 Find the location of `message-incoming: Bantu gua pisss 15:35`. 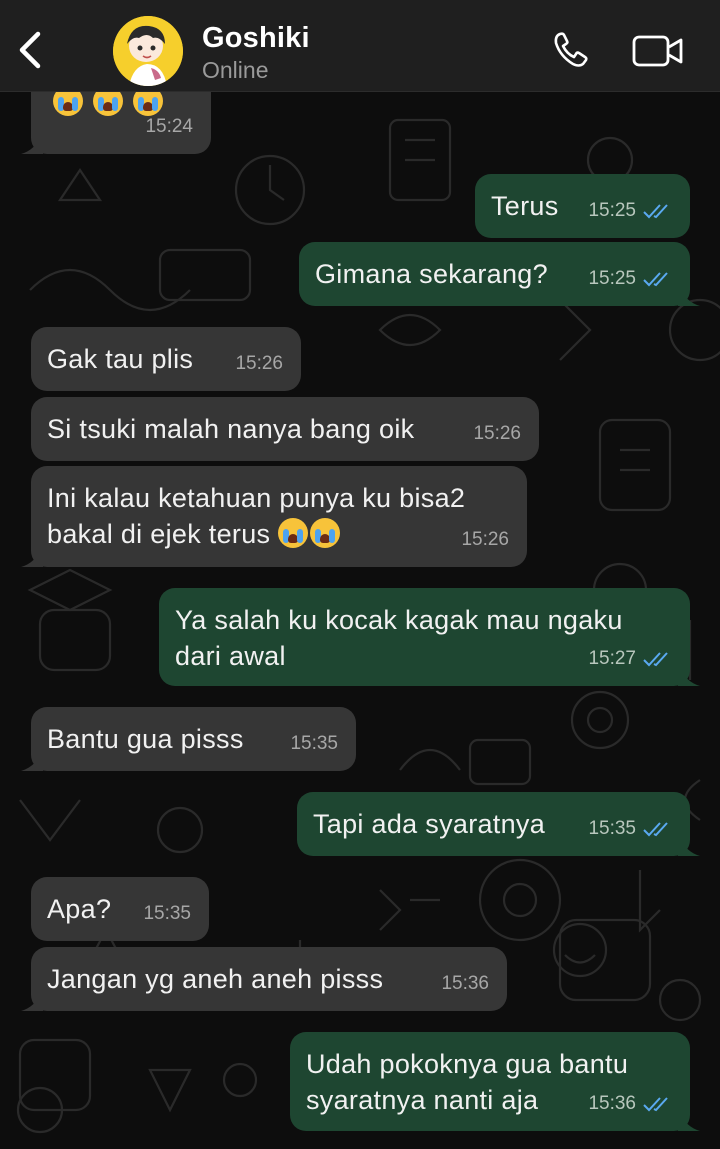

message-incoming: Bantu gua pisss 15:35 is located at coordinates (188, 739).